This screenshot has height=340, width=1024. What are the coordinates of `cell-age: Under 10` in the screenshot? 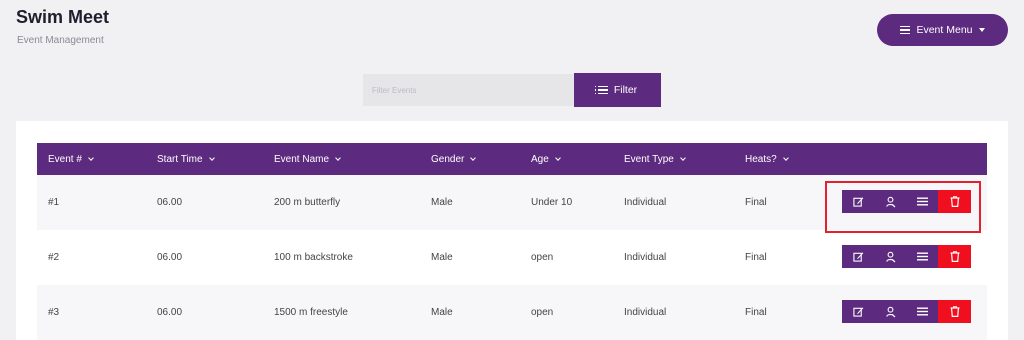 It's located at (552, 202).